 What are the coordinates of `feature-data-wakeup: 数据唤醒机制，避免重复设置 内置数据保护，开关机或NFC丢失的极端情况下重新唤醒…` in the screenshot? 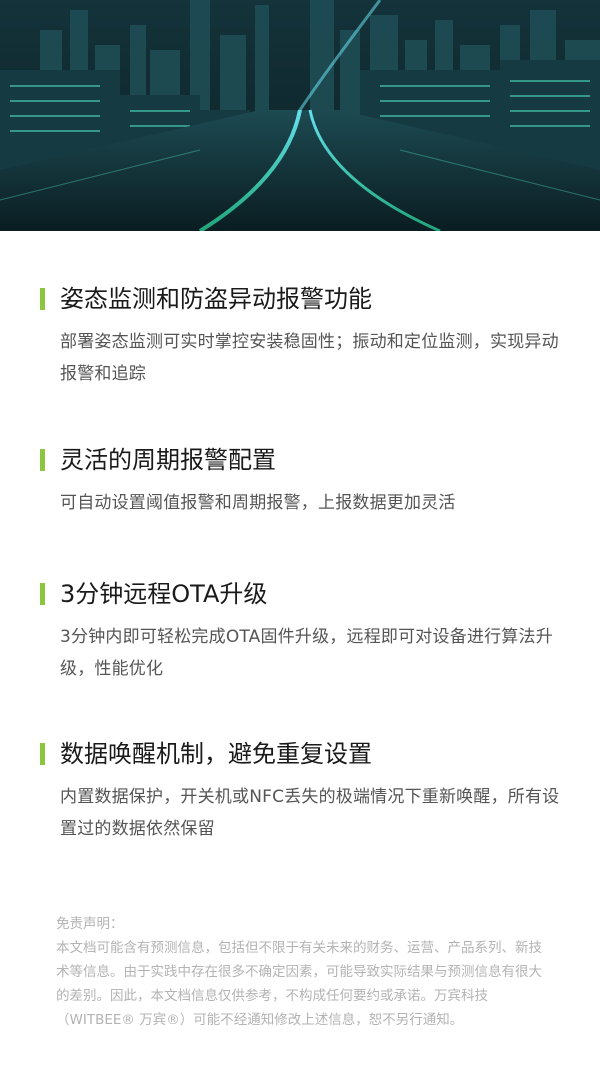 It's located at (300, 791).